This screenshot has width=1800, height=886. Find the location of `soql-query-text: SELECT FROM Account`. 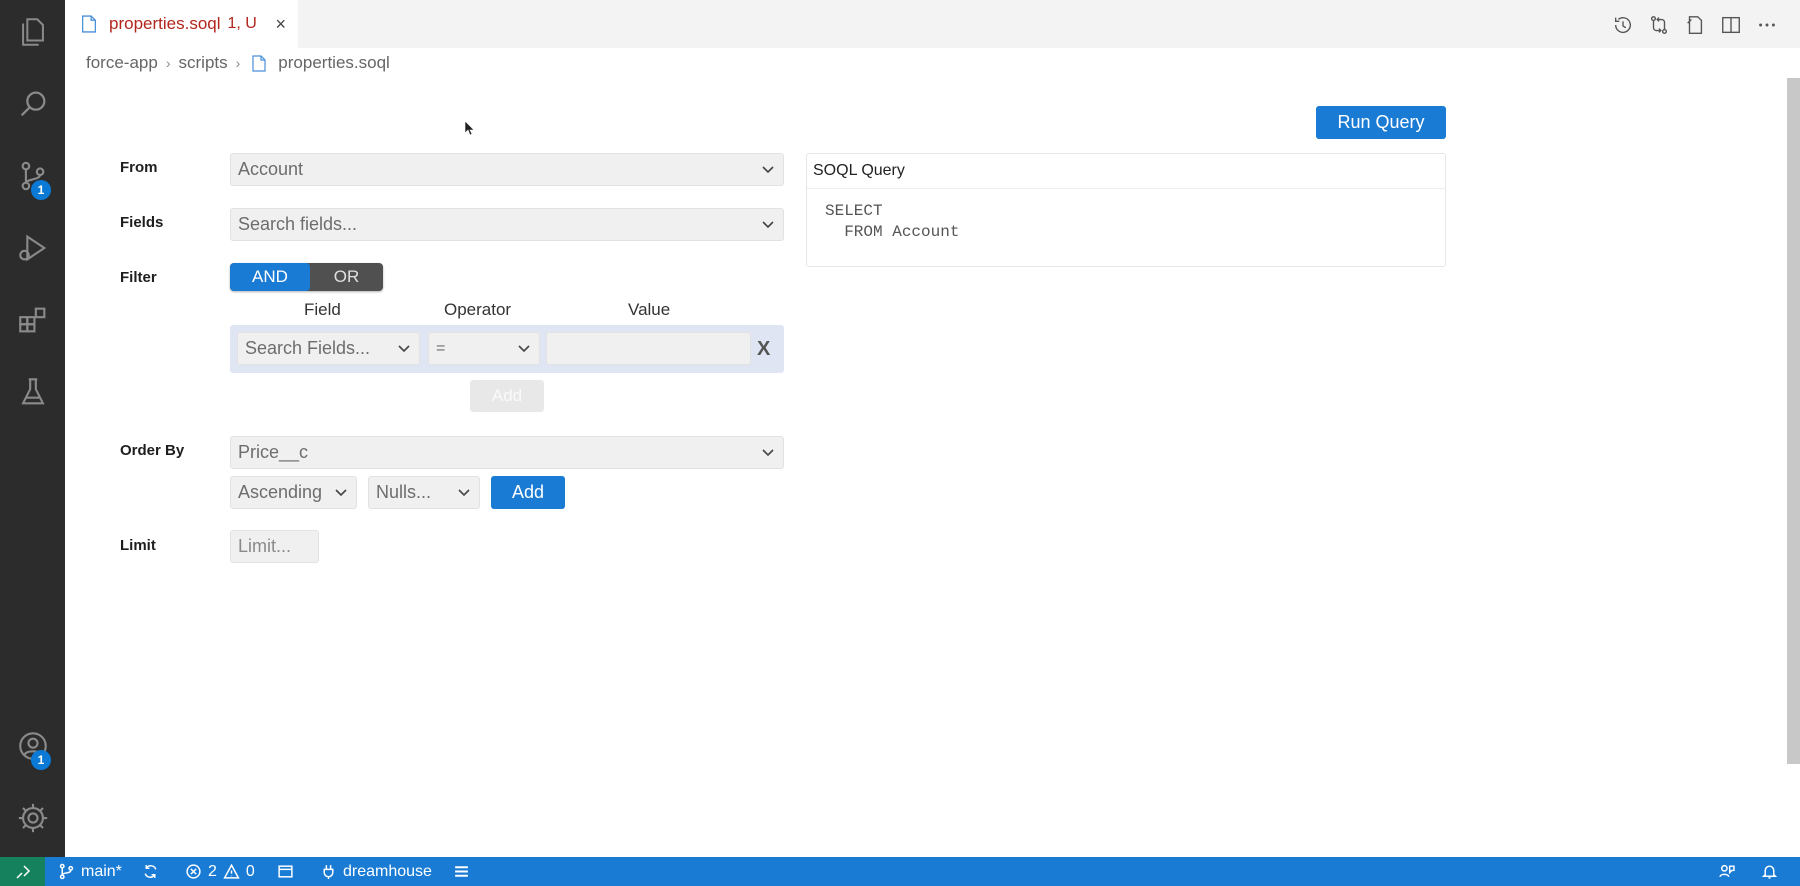

soql-query-text: SELECT FROM Account is located at coordinates (892, 221).